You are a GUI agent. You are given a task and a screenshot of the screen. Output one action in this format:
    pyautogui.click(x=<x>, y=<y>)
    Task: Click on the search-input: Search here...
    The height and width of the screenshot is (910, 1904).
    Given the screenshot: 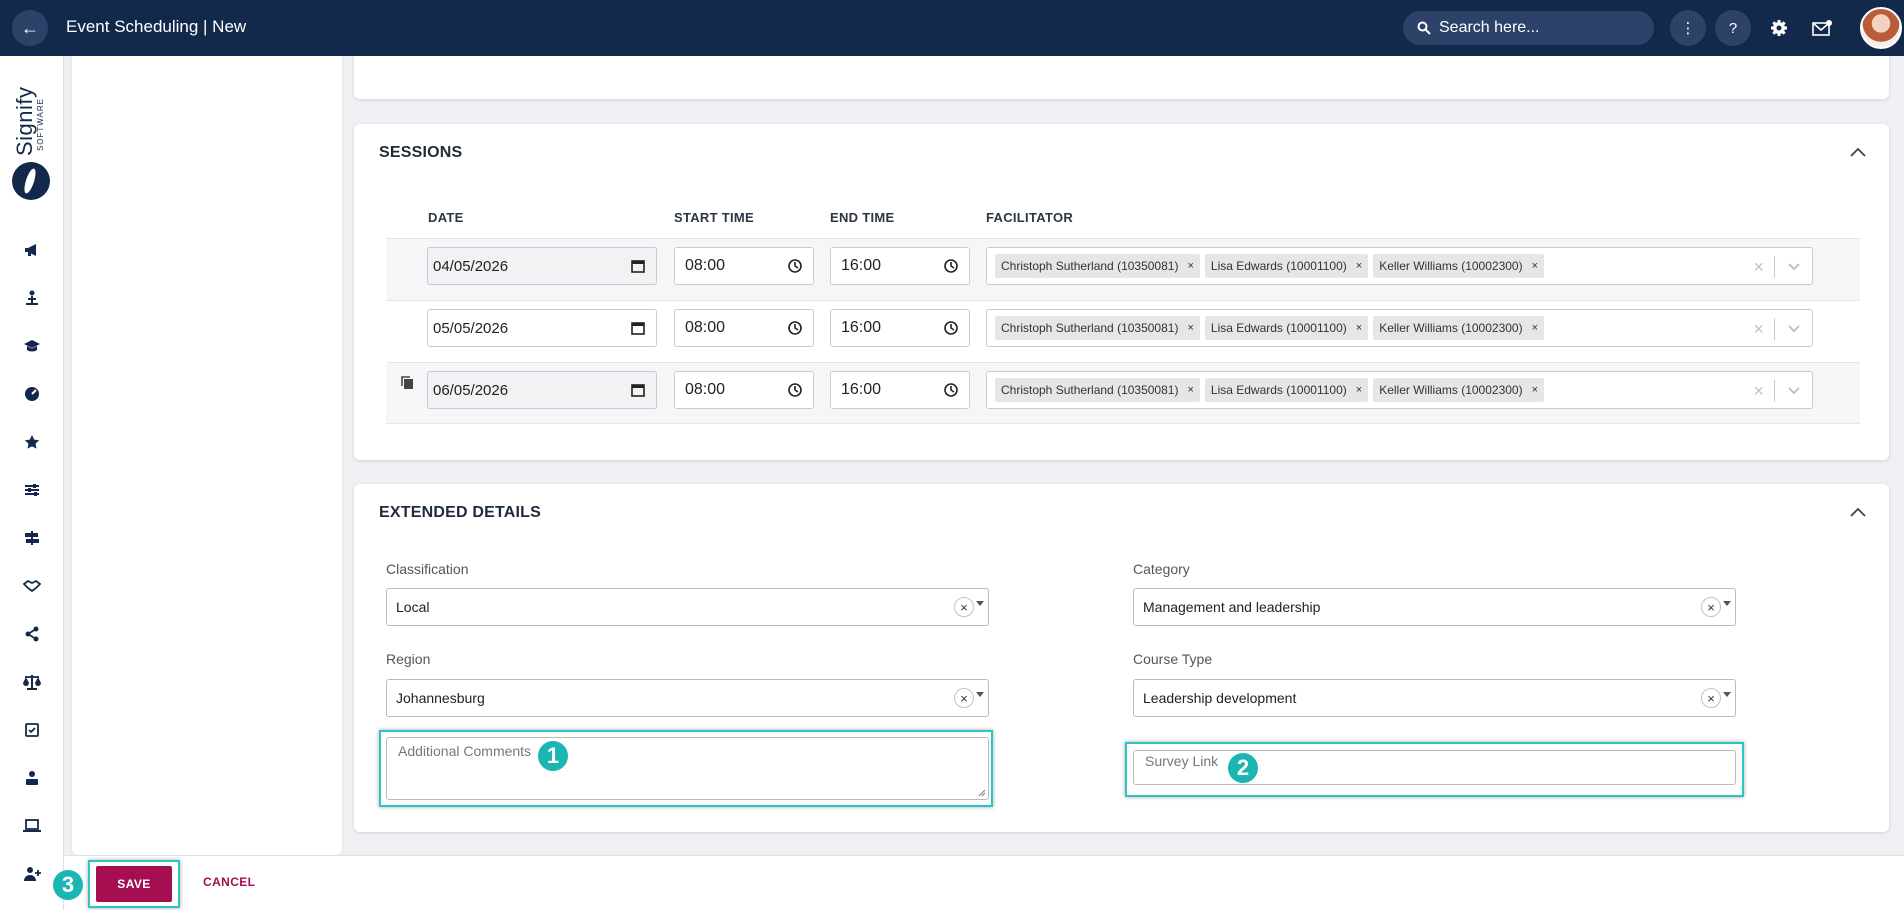 What is the action you would take?
    pyautogui.click(x=1528, y=28)
    